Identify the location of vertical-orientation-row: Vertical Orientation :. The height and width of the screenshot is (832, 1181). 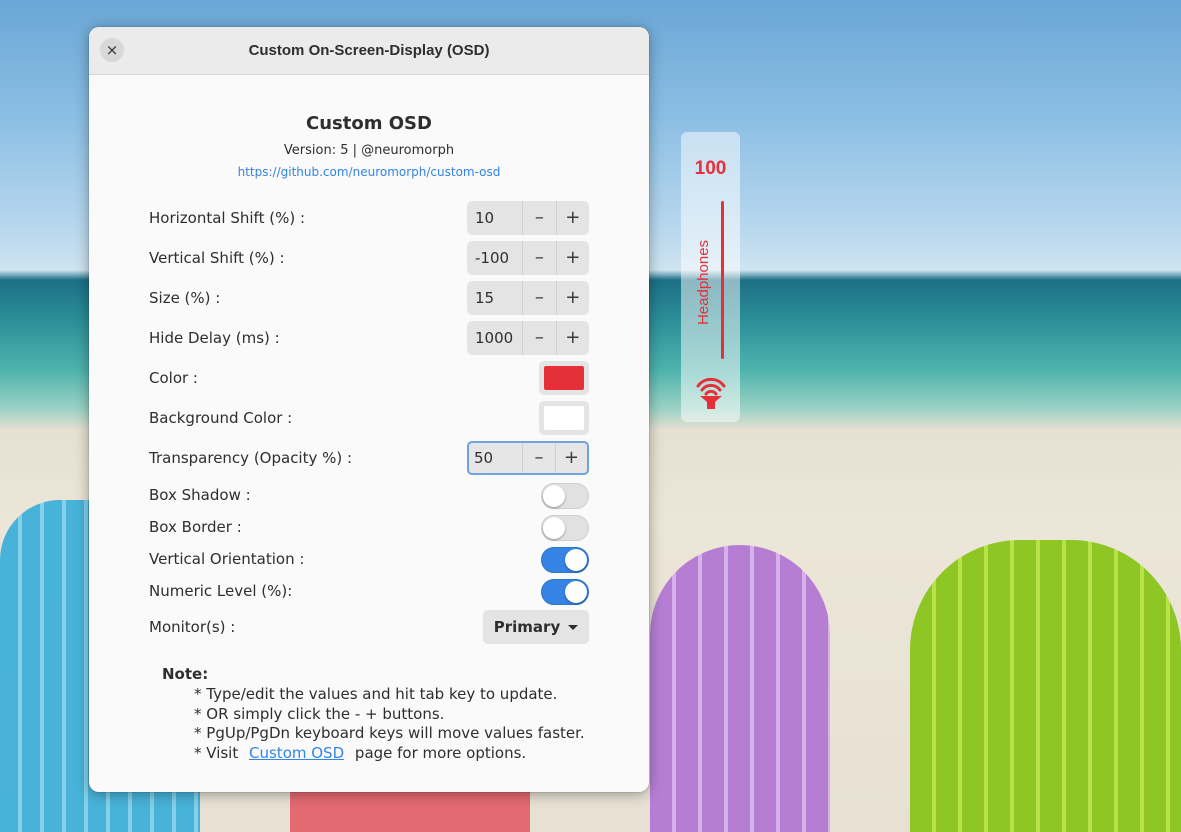
(369, 559).